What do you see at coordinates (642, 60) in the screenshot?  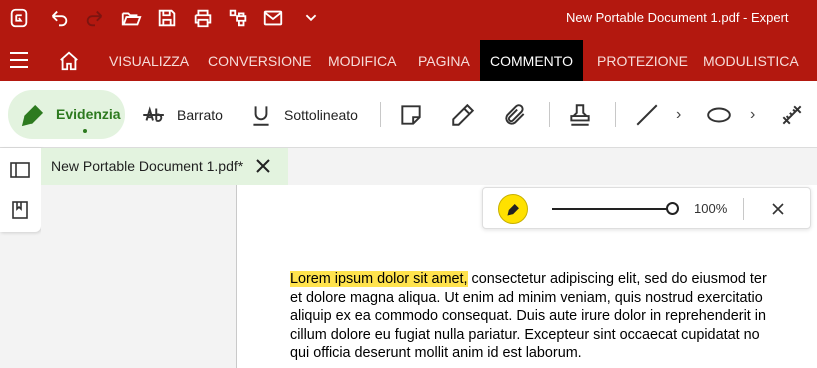 I see `menu-protezione: PROTEZIONE` at bounding box center [642, 60].